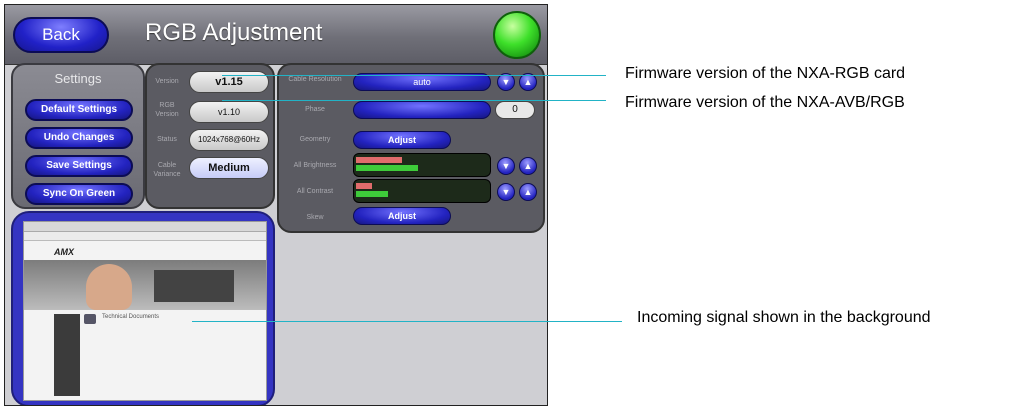  What do you see at coordinates (315, 191) in the screenshot?
I see `contrast-label: All Contrast` at bounding box center [315, 191].